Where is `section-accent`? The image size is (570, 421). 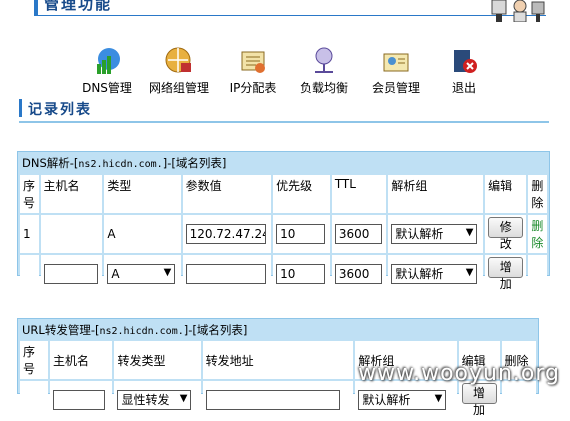 section-accent is located at coordinates (20, 108).